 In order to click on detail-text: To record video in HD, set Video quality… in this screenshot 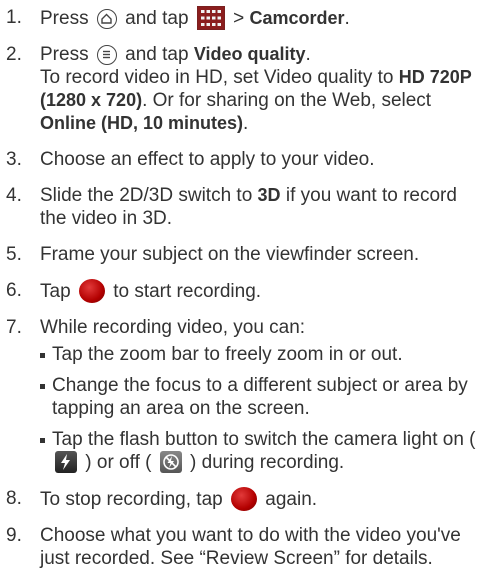, I will do `click(217, 77)`.